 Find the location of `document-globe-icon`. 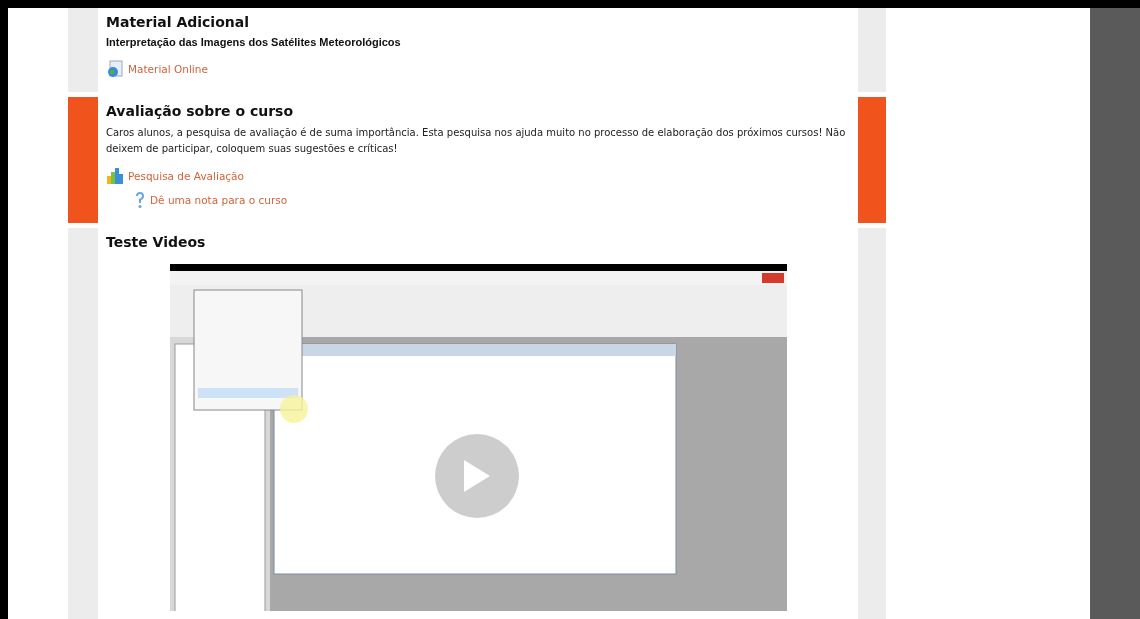

document-globe-icon is located at coordinates (115, 69).